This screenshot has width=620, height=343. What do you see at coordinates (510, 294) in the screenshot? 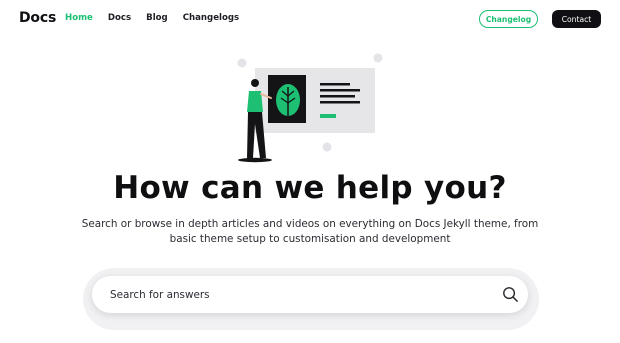
I see `search-icon` at bounding box center [510, 294].